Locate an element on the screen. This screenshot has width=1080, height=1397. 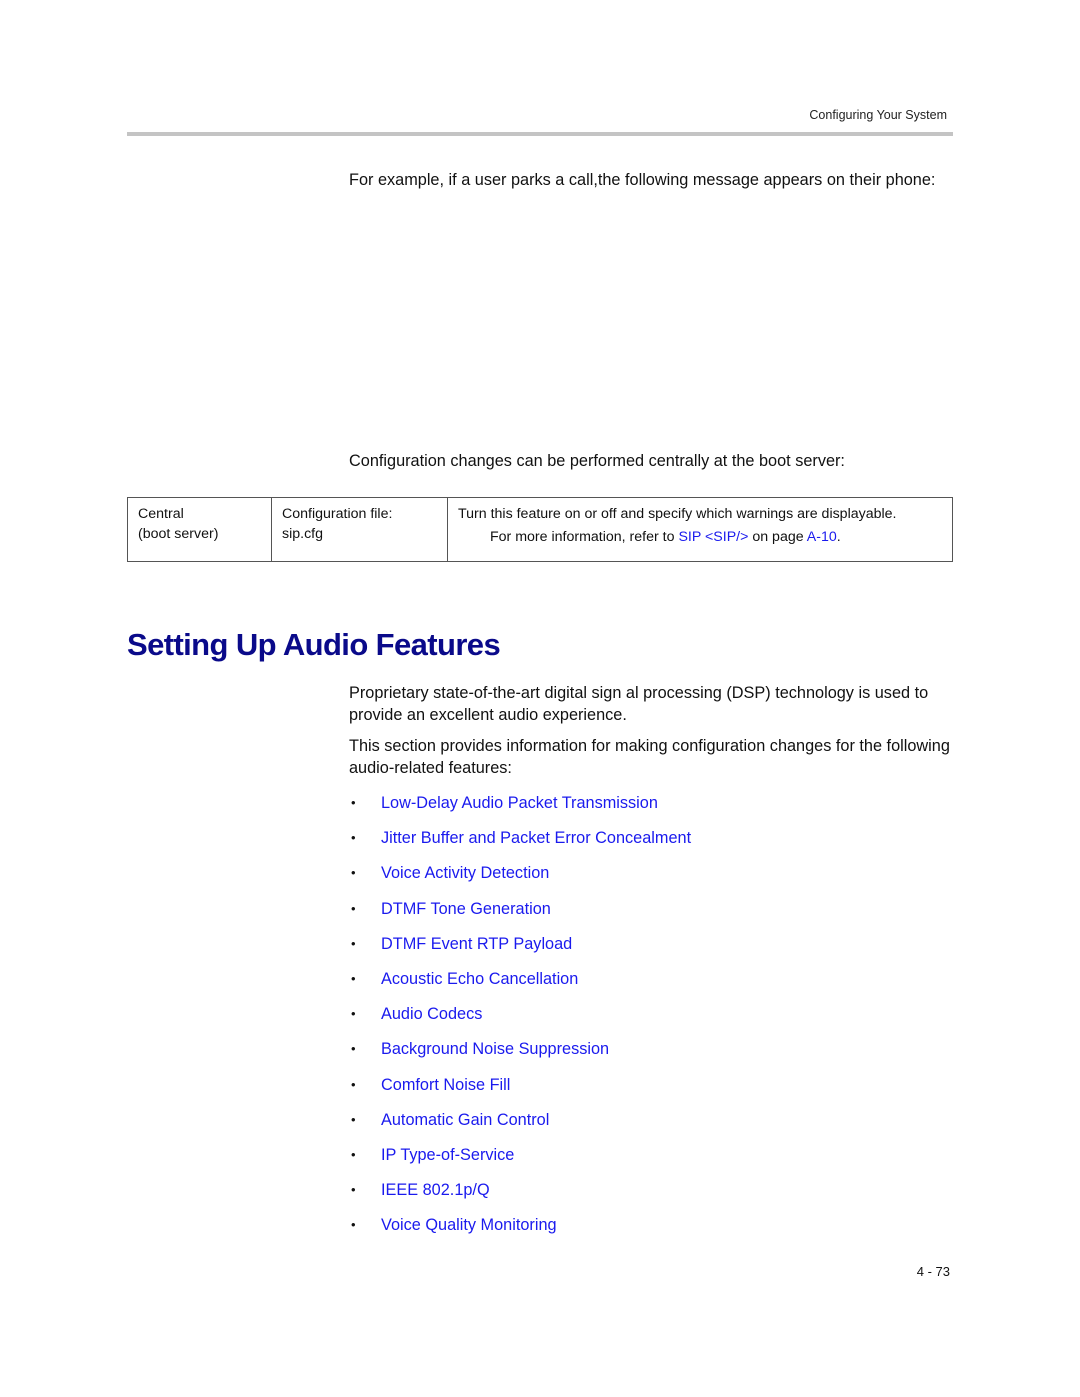
feature-link-echo-cancellation: Acoustic Echo Cancellation is located at coordinates (479, 985).